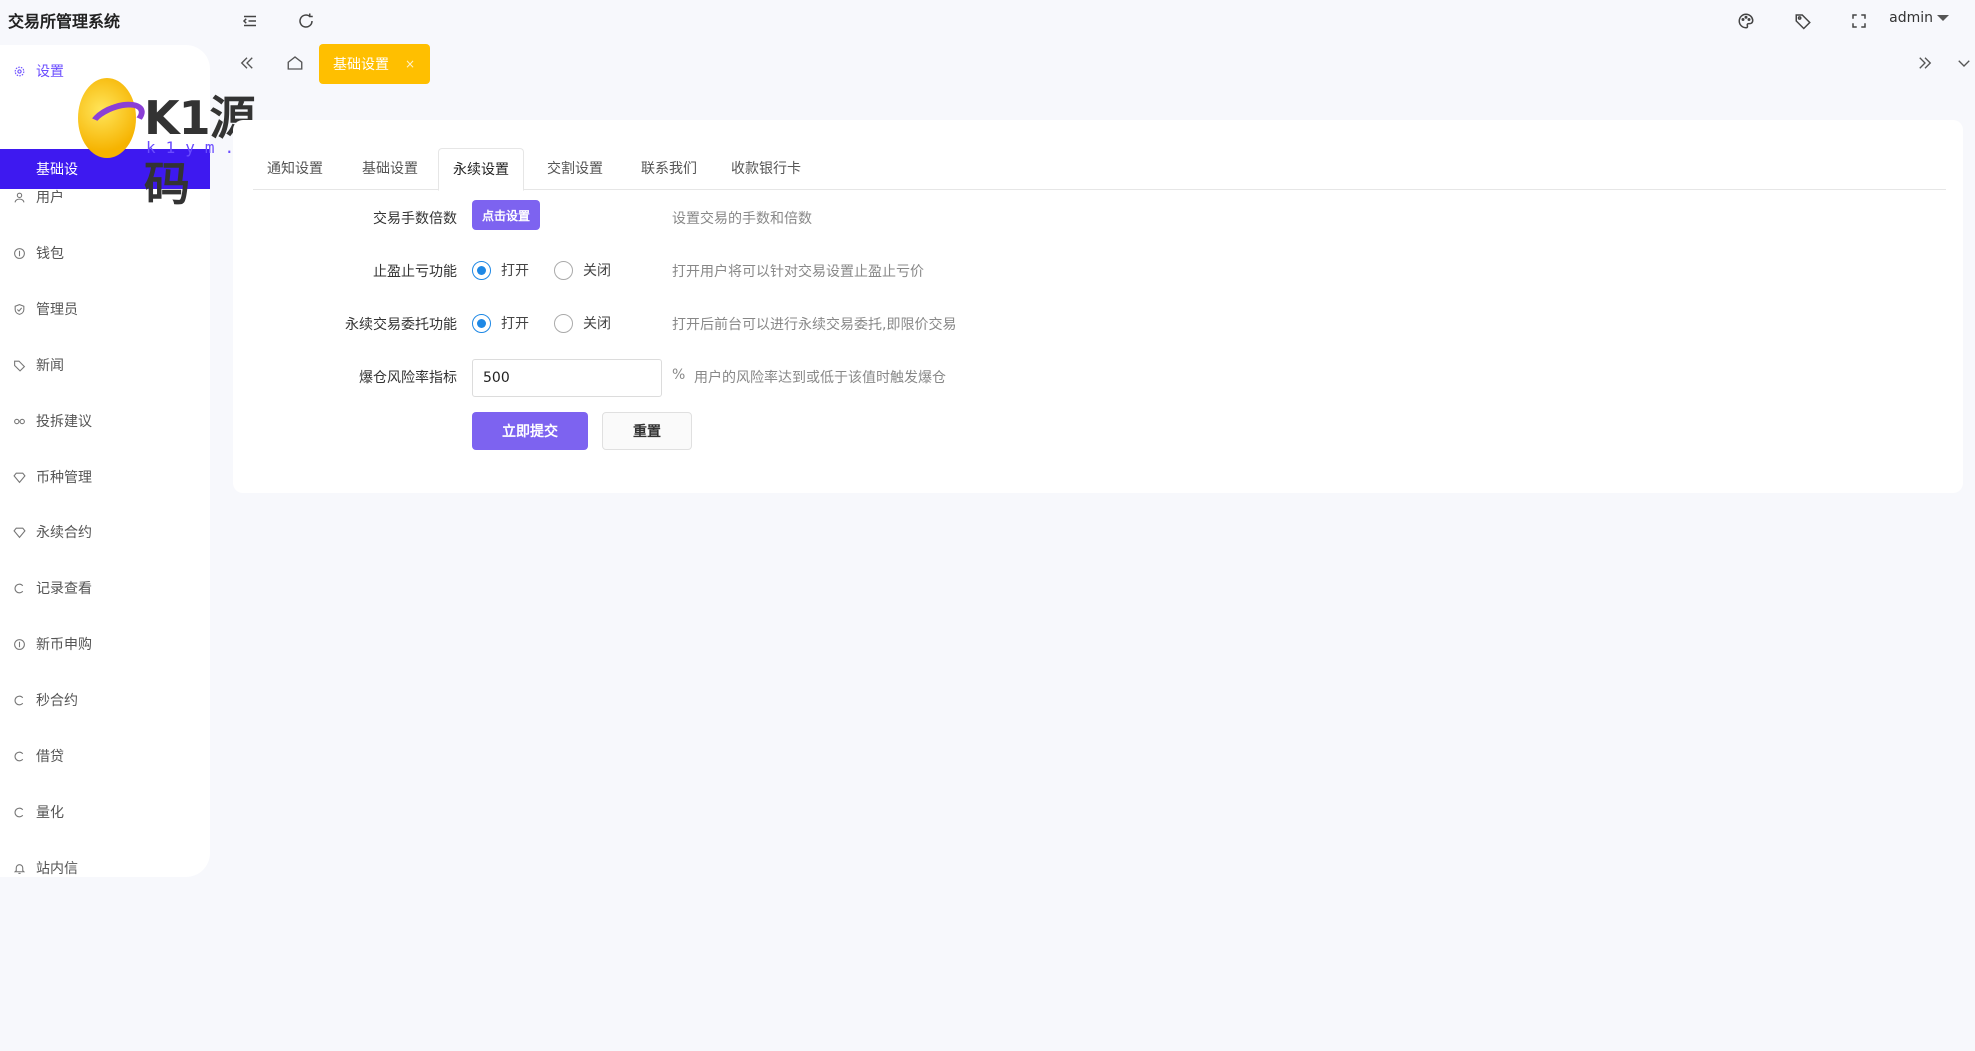 This screenshot has width=1975, height=1051. Describe the element at coordinates (50, 198) in the screenshot. I see `sidebar-item-label: 用户` at that location.